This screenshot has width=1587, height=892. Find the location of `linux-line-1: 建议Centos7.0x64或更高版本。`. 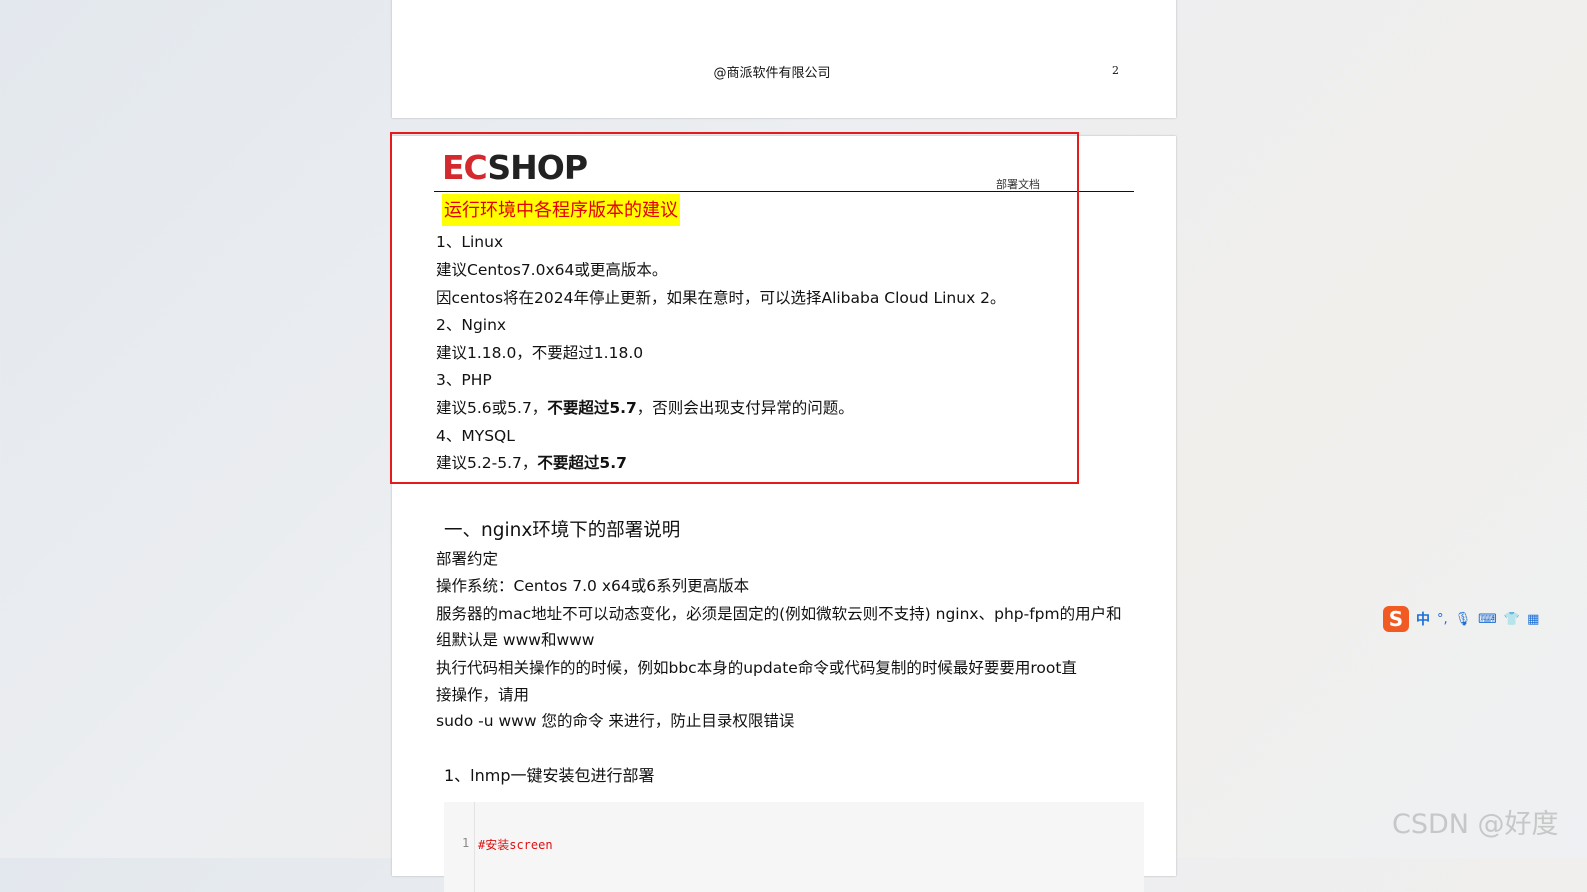

linux-line-1: 建议Centos7.0x64或更高版本。 is located at coordinates (552, 270).